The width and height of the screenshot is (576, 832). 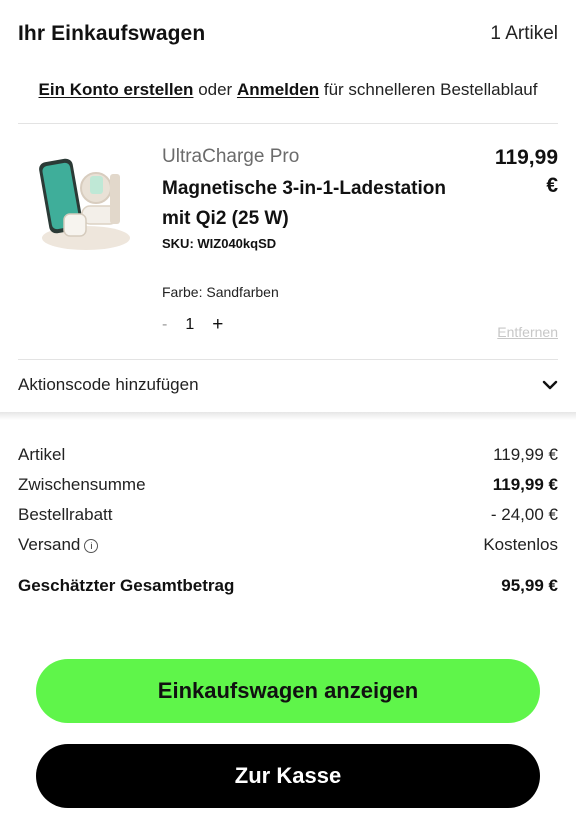 What do you see at coordinates (430, 89) in the screenshot?
I see `account-suffix-text: für schnelleren Bestellablauf` at bounding box center [430, 89].